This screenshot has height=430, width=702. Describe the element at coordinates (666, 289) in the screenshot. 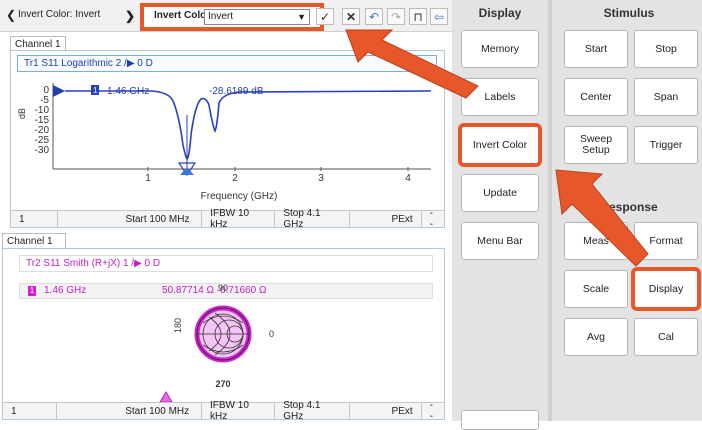

I see `display-button: Display` at that location.